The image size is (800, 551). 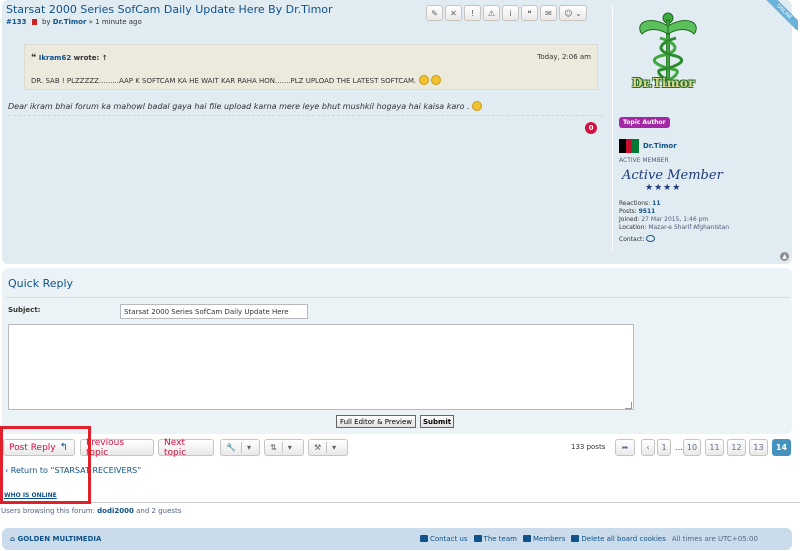 I want to click on page-link: 1, so click(x=664, y=447).